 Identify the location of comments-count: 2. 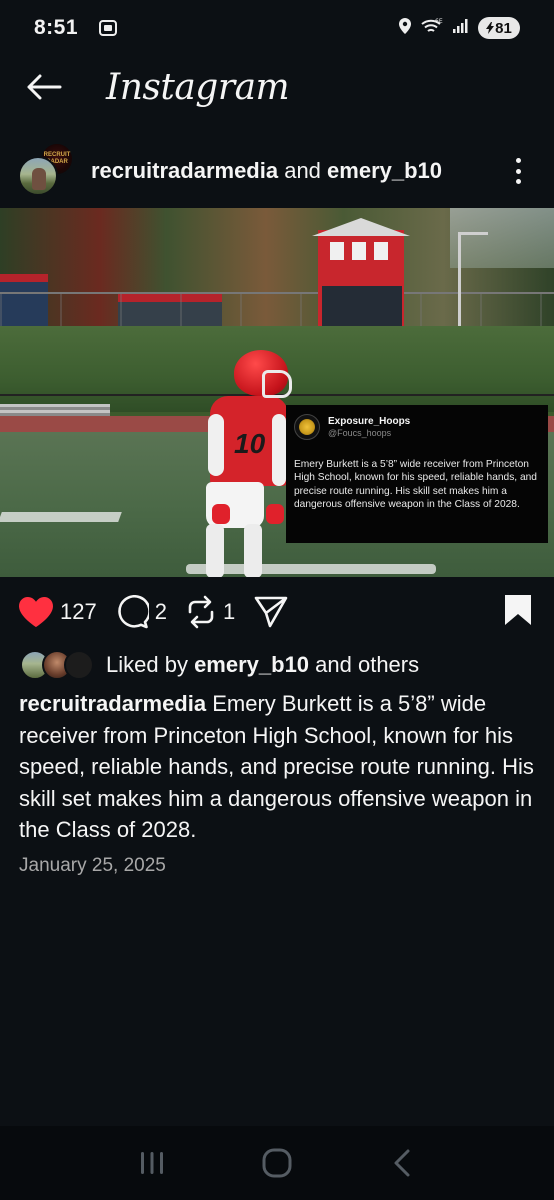
(160, 611).